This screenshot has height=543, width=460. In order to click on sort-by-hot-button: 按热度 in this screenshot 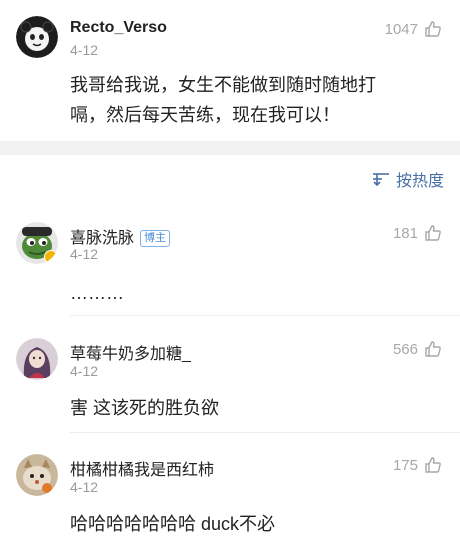, I will do `click(408, 179)`.